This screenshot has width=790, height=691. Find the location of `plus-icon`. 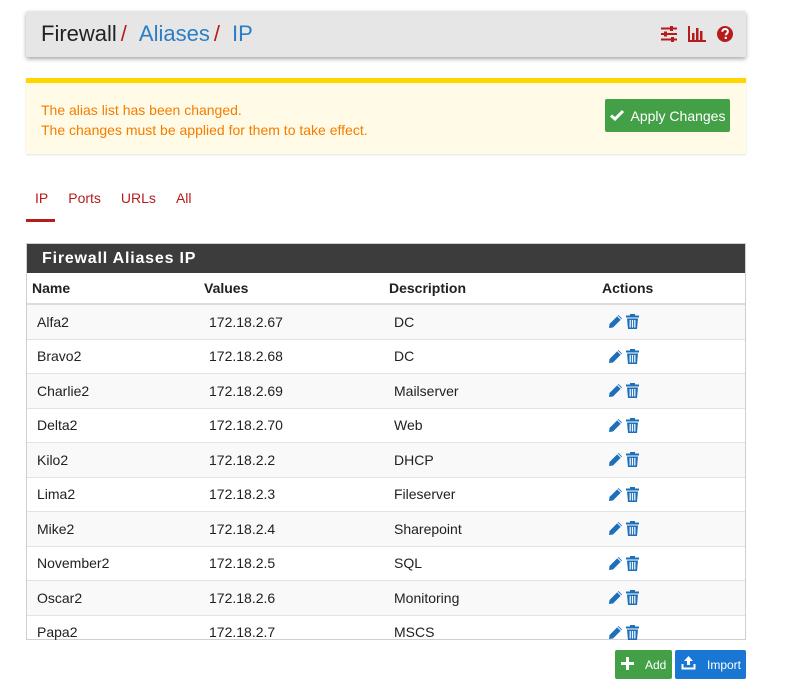

plus-icon is located at coordinates (627, 664).